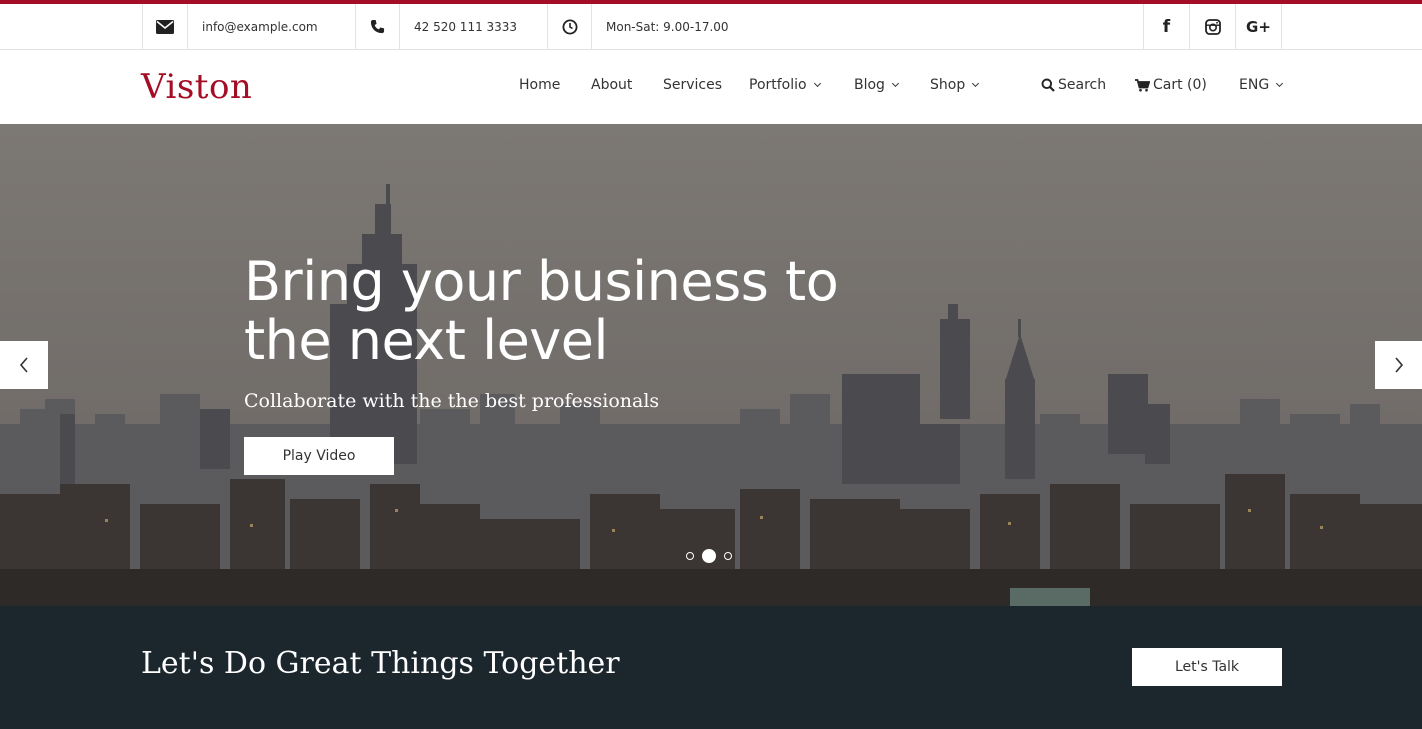 The width and height of the screenshot is (1422, 729). I want to click on nav-home: Home, so click(539, 85).